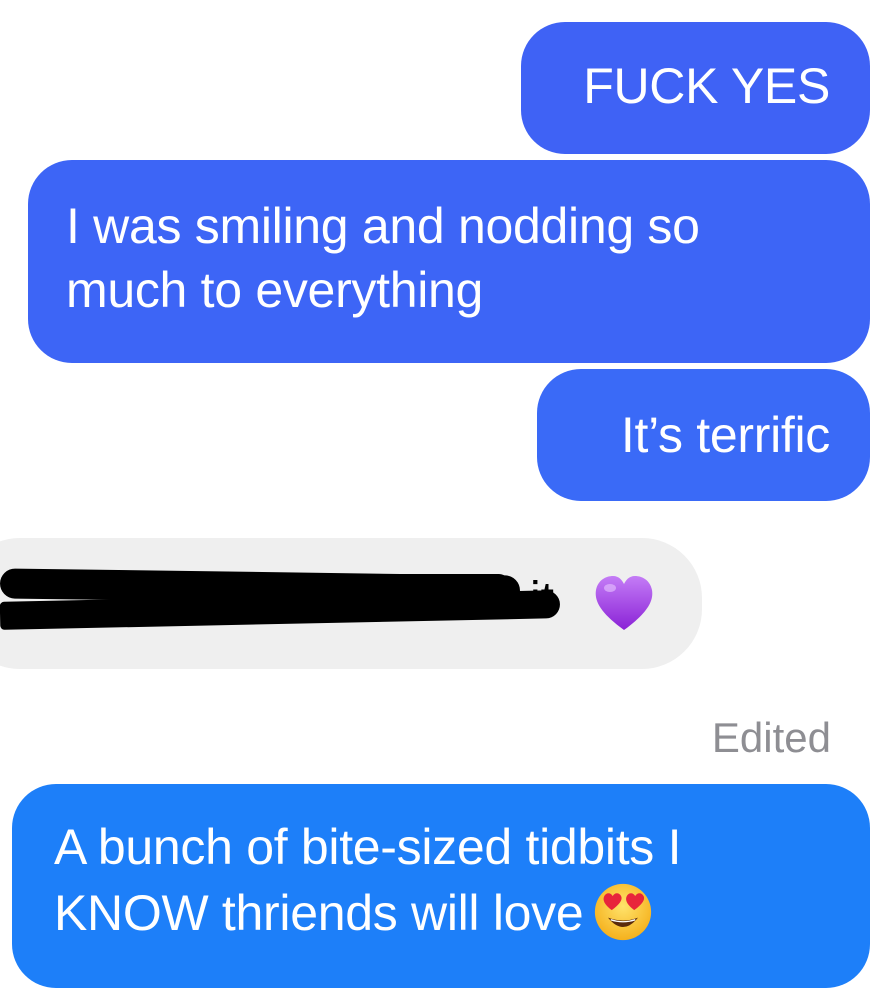 This screenshot has height=1002, width=893. I want to click on message-text: It’s terrific, so click(725, 435).